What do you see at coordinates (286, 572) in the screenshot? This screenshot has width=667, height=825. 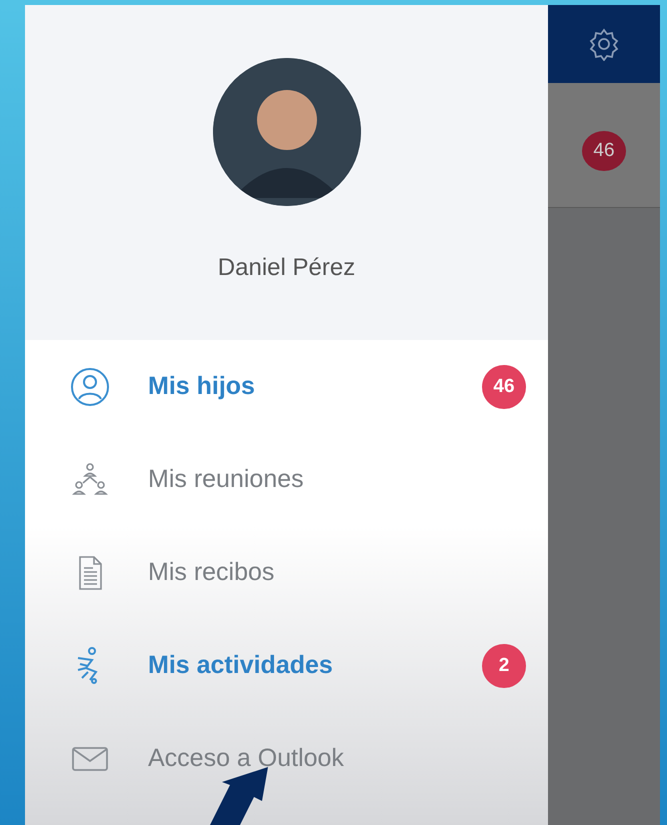 I see `menu-item: Mis recibos` at bounding box center [286, 572].